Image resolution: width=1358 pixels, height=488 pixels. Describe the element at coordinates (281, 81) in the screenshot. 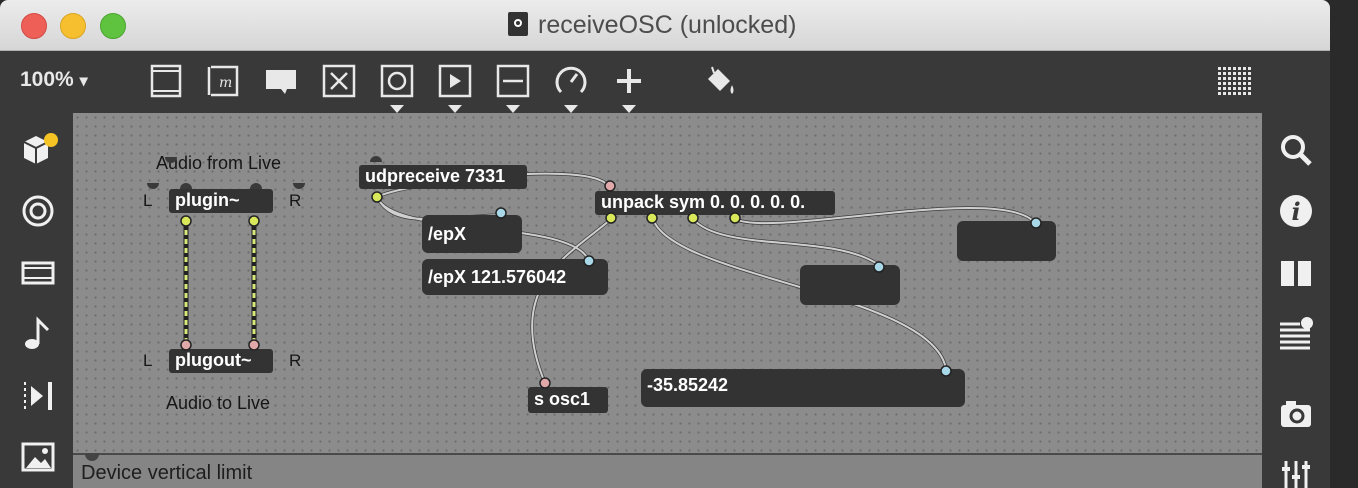

I see `comment-icon` at that location.